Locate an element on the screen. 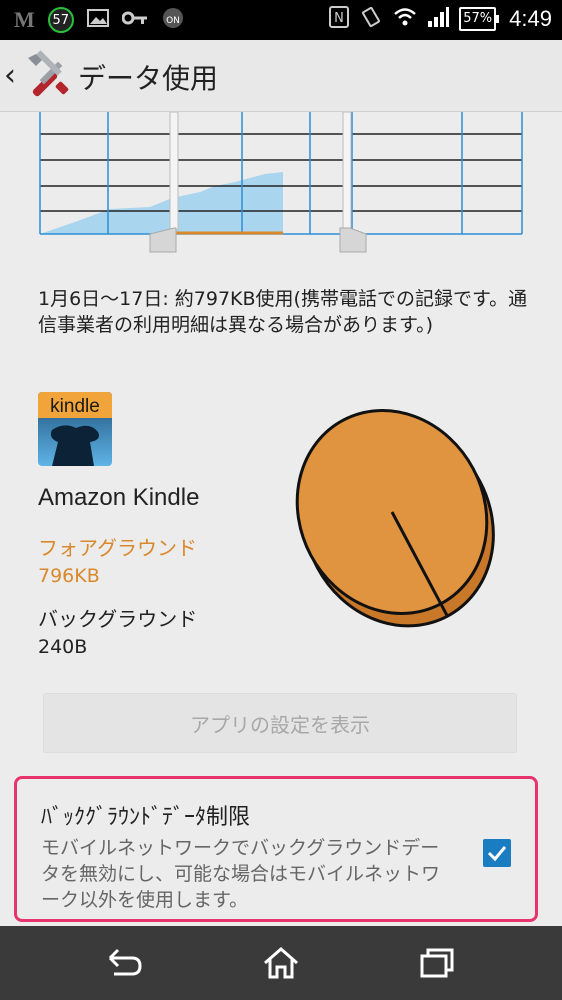 The width and height of the screenshot is (562, 1000). range-end-handle is located at coordinates (353, 182).